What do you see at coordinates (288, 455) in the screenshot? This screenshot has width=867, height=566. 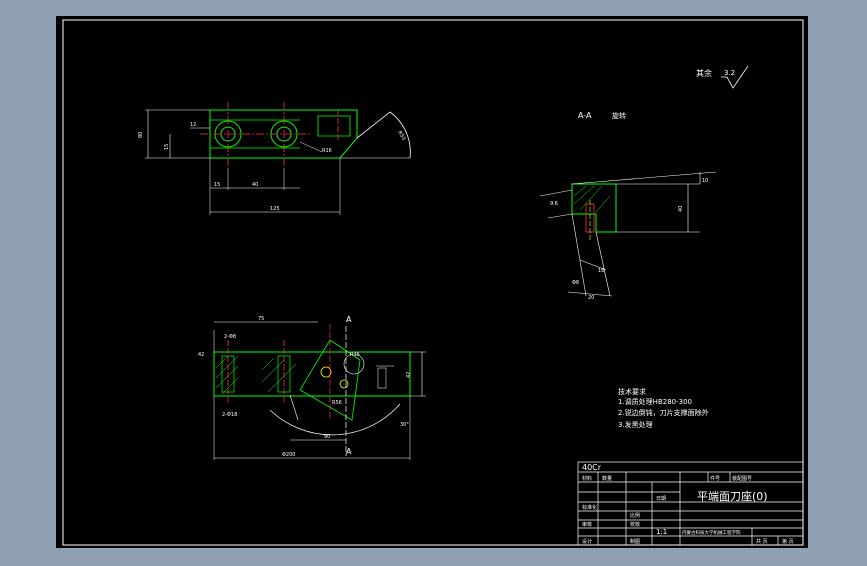 I see `dim-text: Φ200` at bounding box center [288, 455].